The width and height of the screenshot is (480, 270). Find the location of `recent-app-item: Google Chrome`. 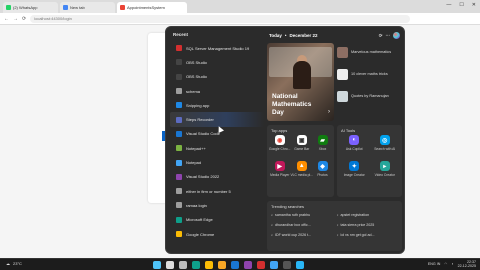

recent-app-item: Google Chrome is located at coordinates (217, 234).